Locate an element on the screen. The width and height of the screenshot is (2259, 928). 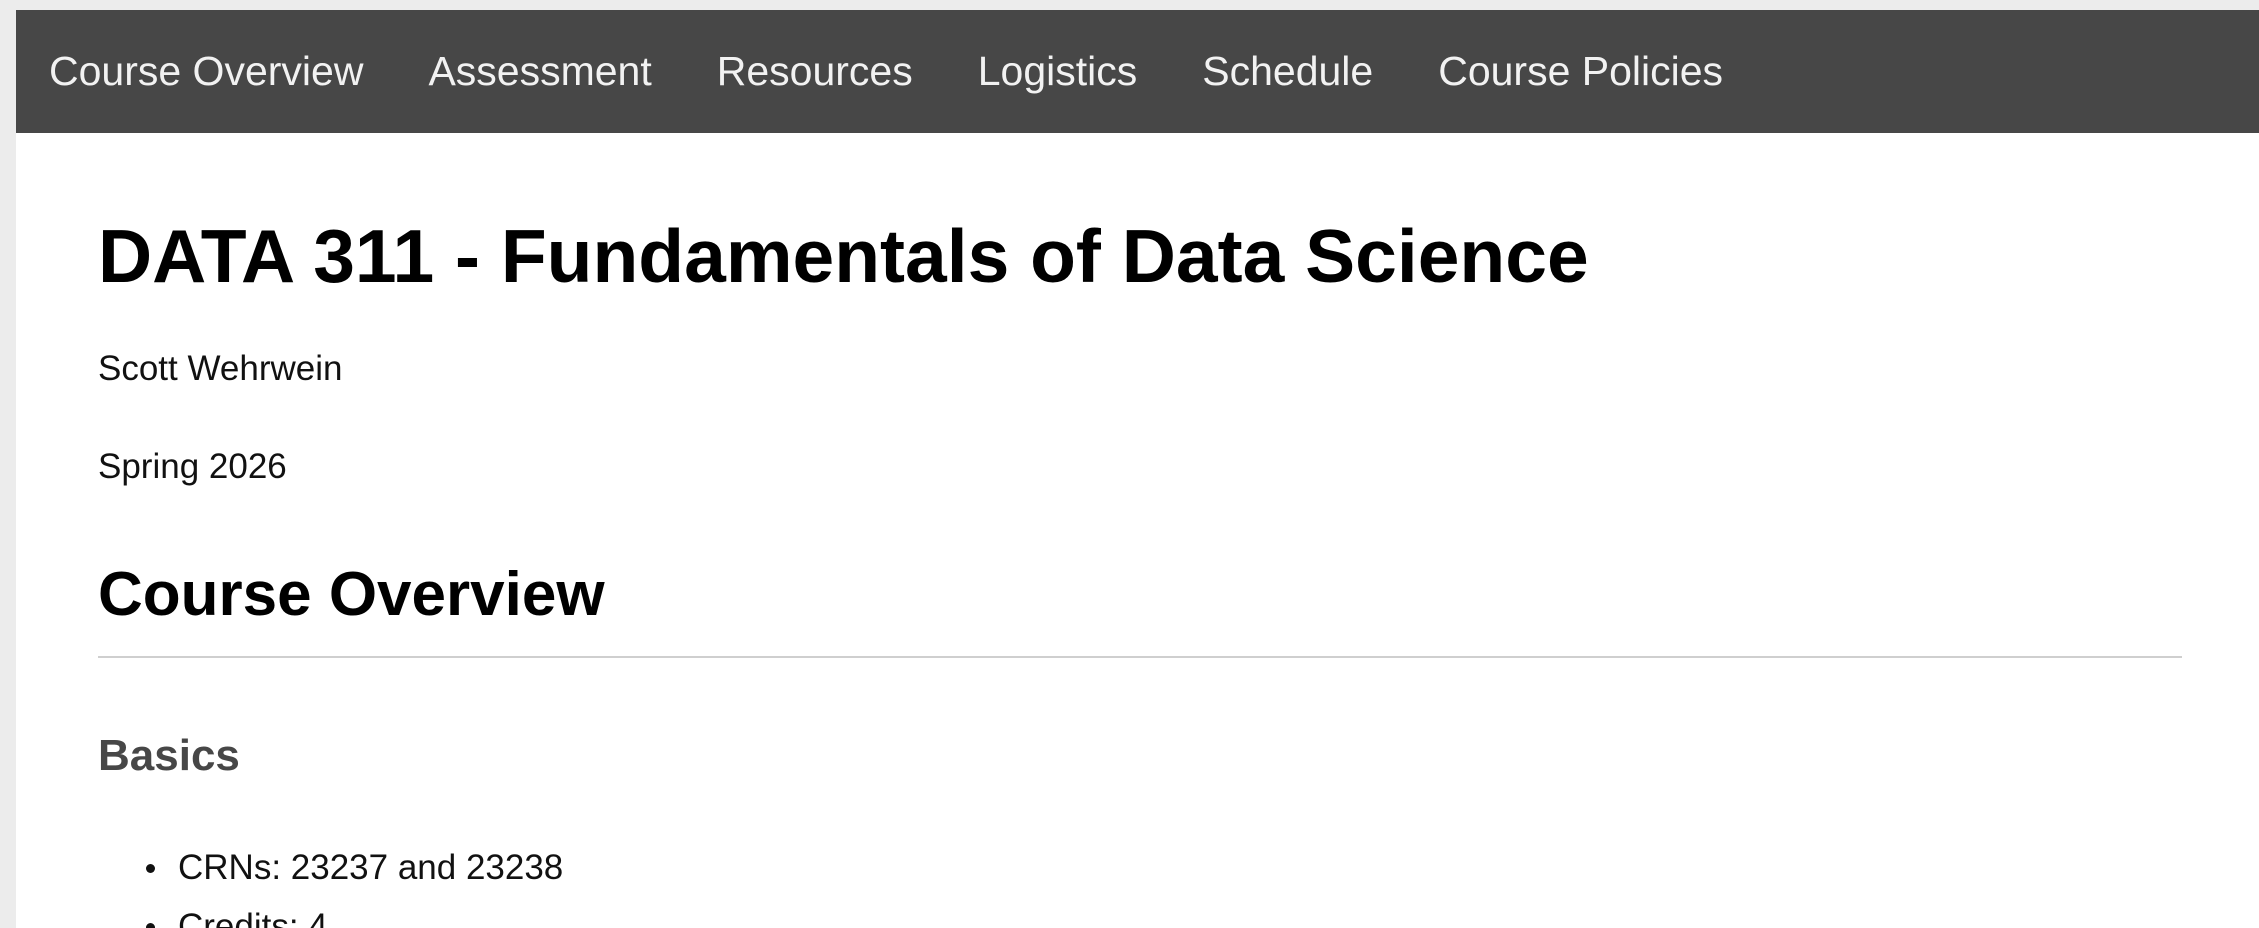
nav-item-course-overview: Course Overview is located at coordinates (206, 71).